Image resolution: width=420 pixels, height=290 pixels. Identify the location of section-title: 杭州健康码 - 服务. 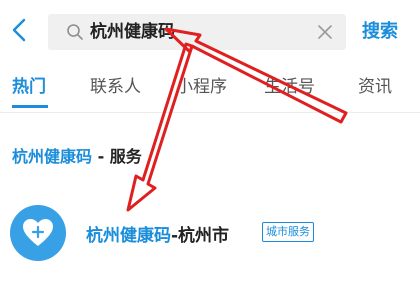
(77, 155).